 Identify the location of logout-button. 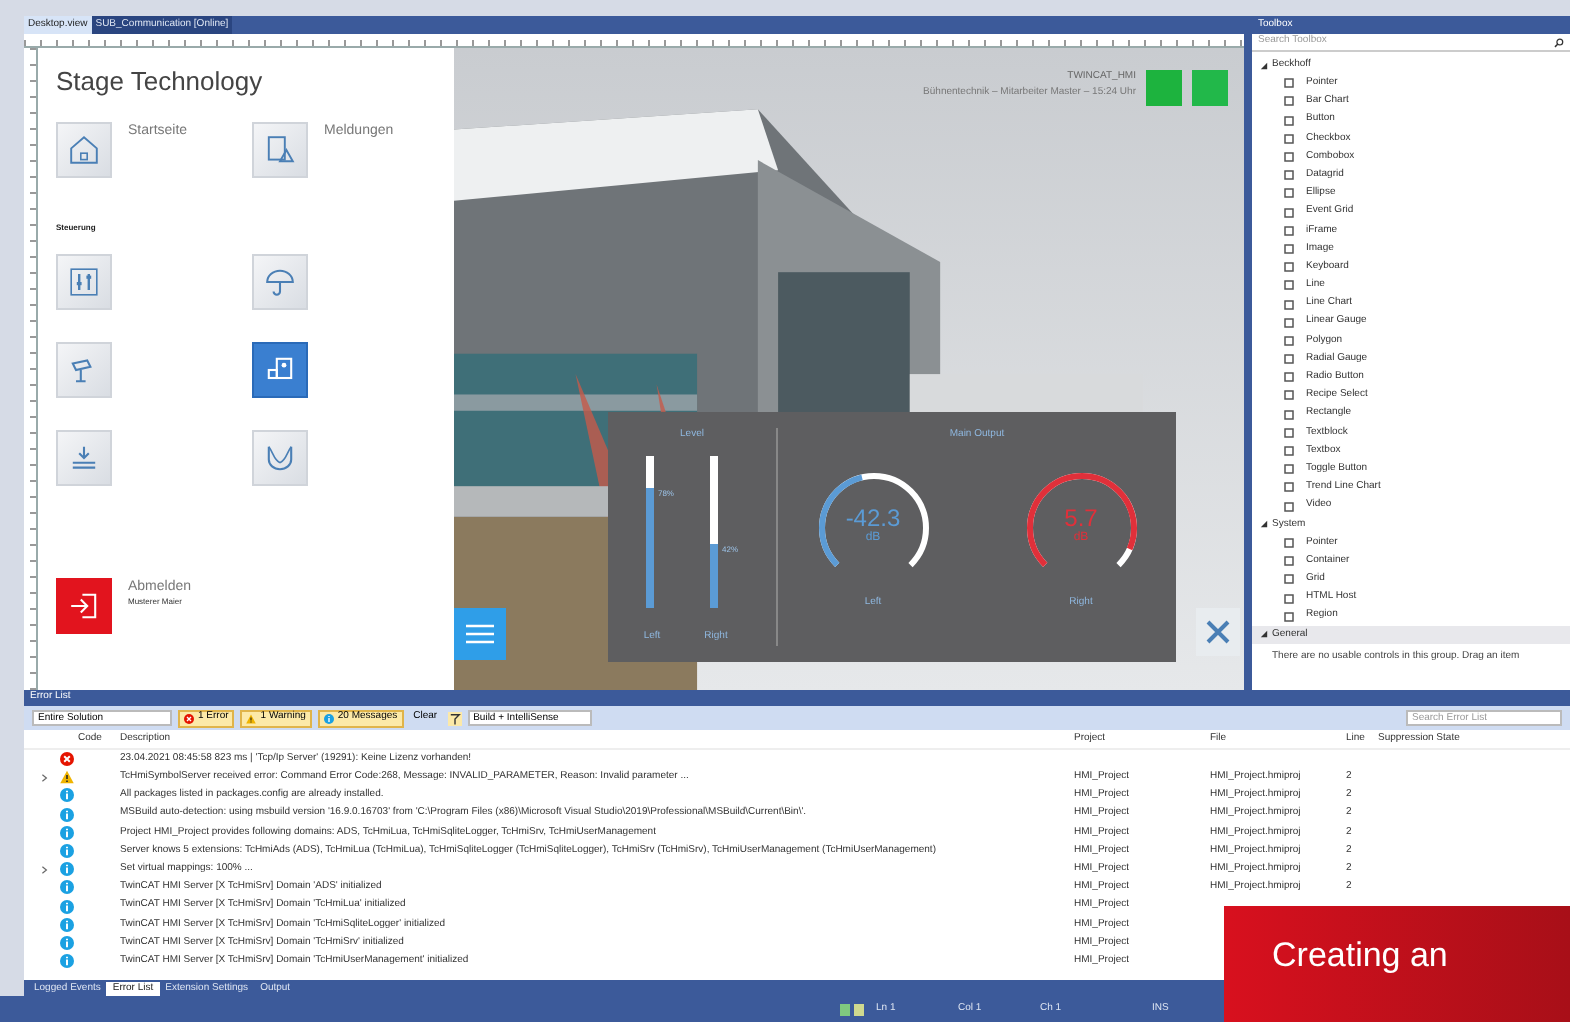
(84, 606).